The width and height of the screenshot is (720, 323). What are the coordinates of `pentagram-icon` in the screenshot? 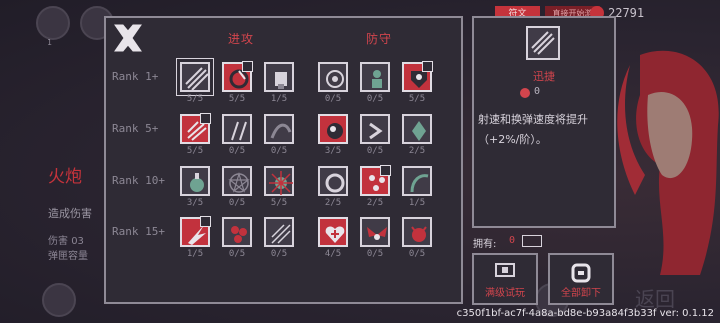 It's located at (239, 182).